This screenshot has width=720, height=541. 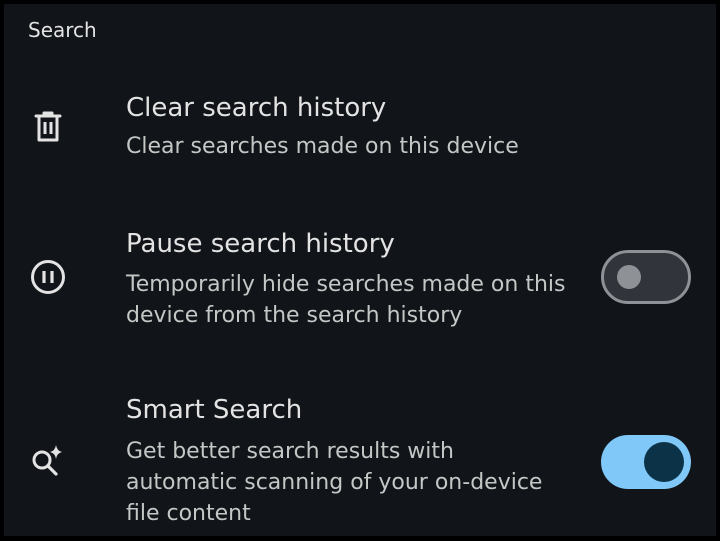 What do you see at coordinates (646, 277) in the screenshot?
I see `pause-search-history-toggle` at bounding box center [646, 277].